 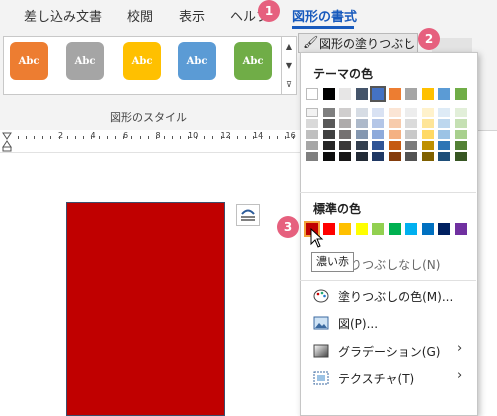 What do you see at coordinates (253, 61) in the screenshot?
I see `style-swatch-green: Abc` at bounding box center [253, 61].